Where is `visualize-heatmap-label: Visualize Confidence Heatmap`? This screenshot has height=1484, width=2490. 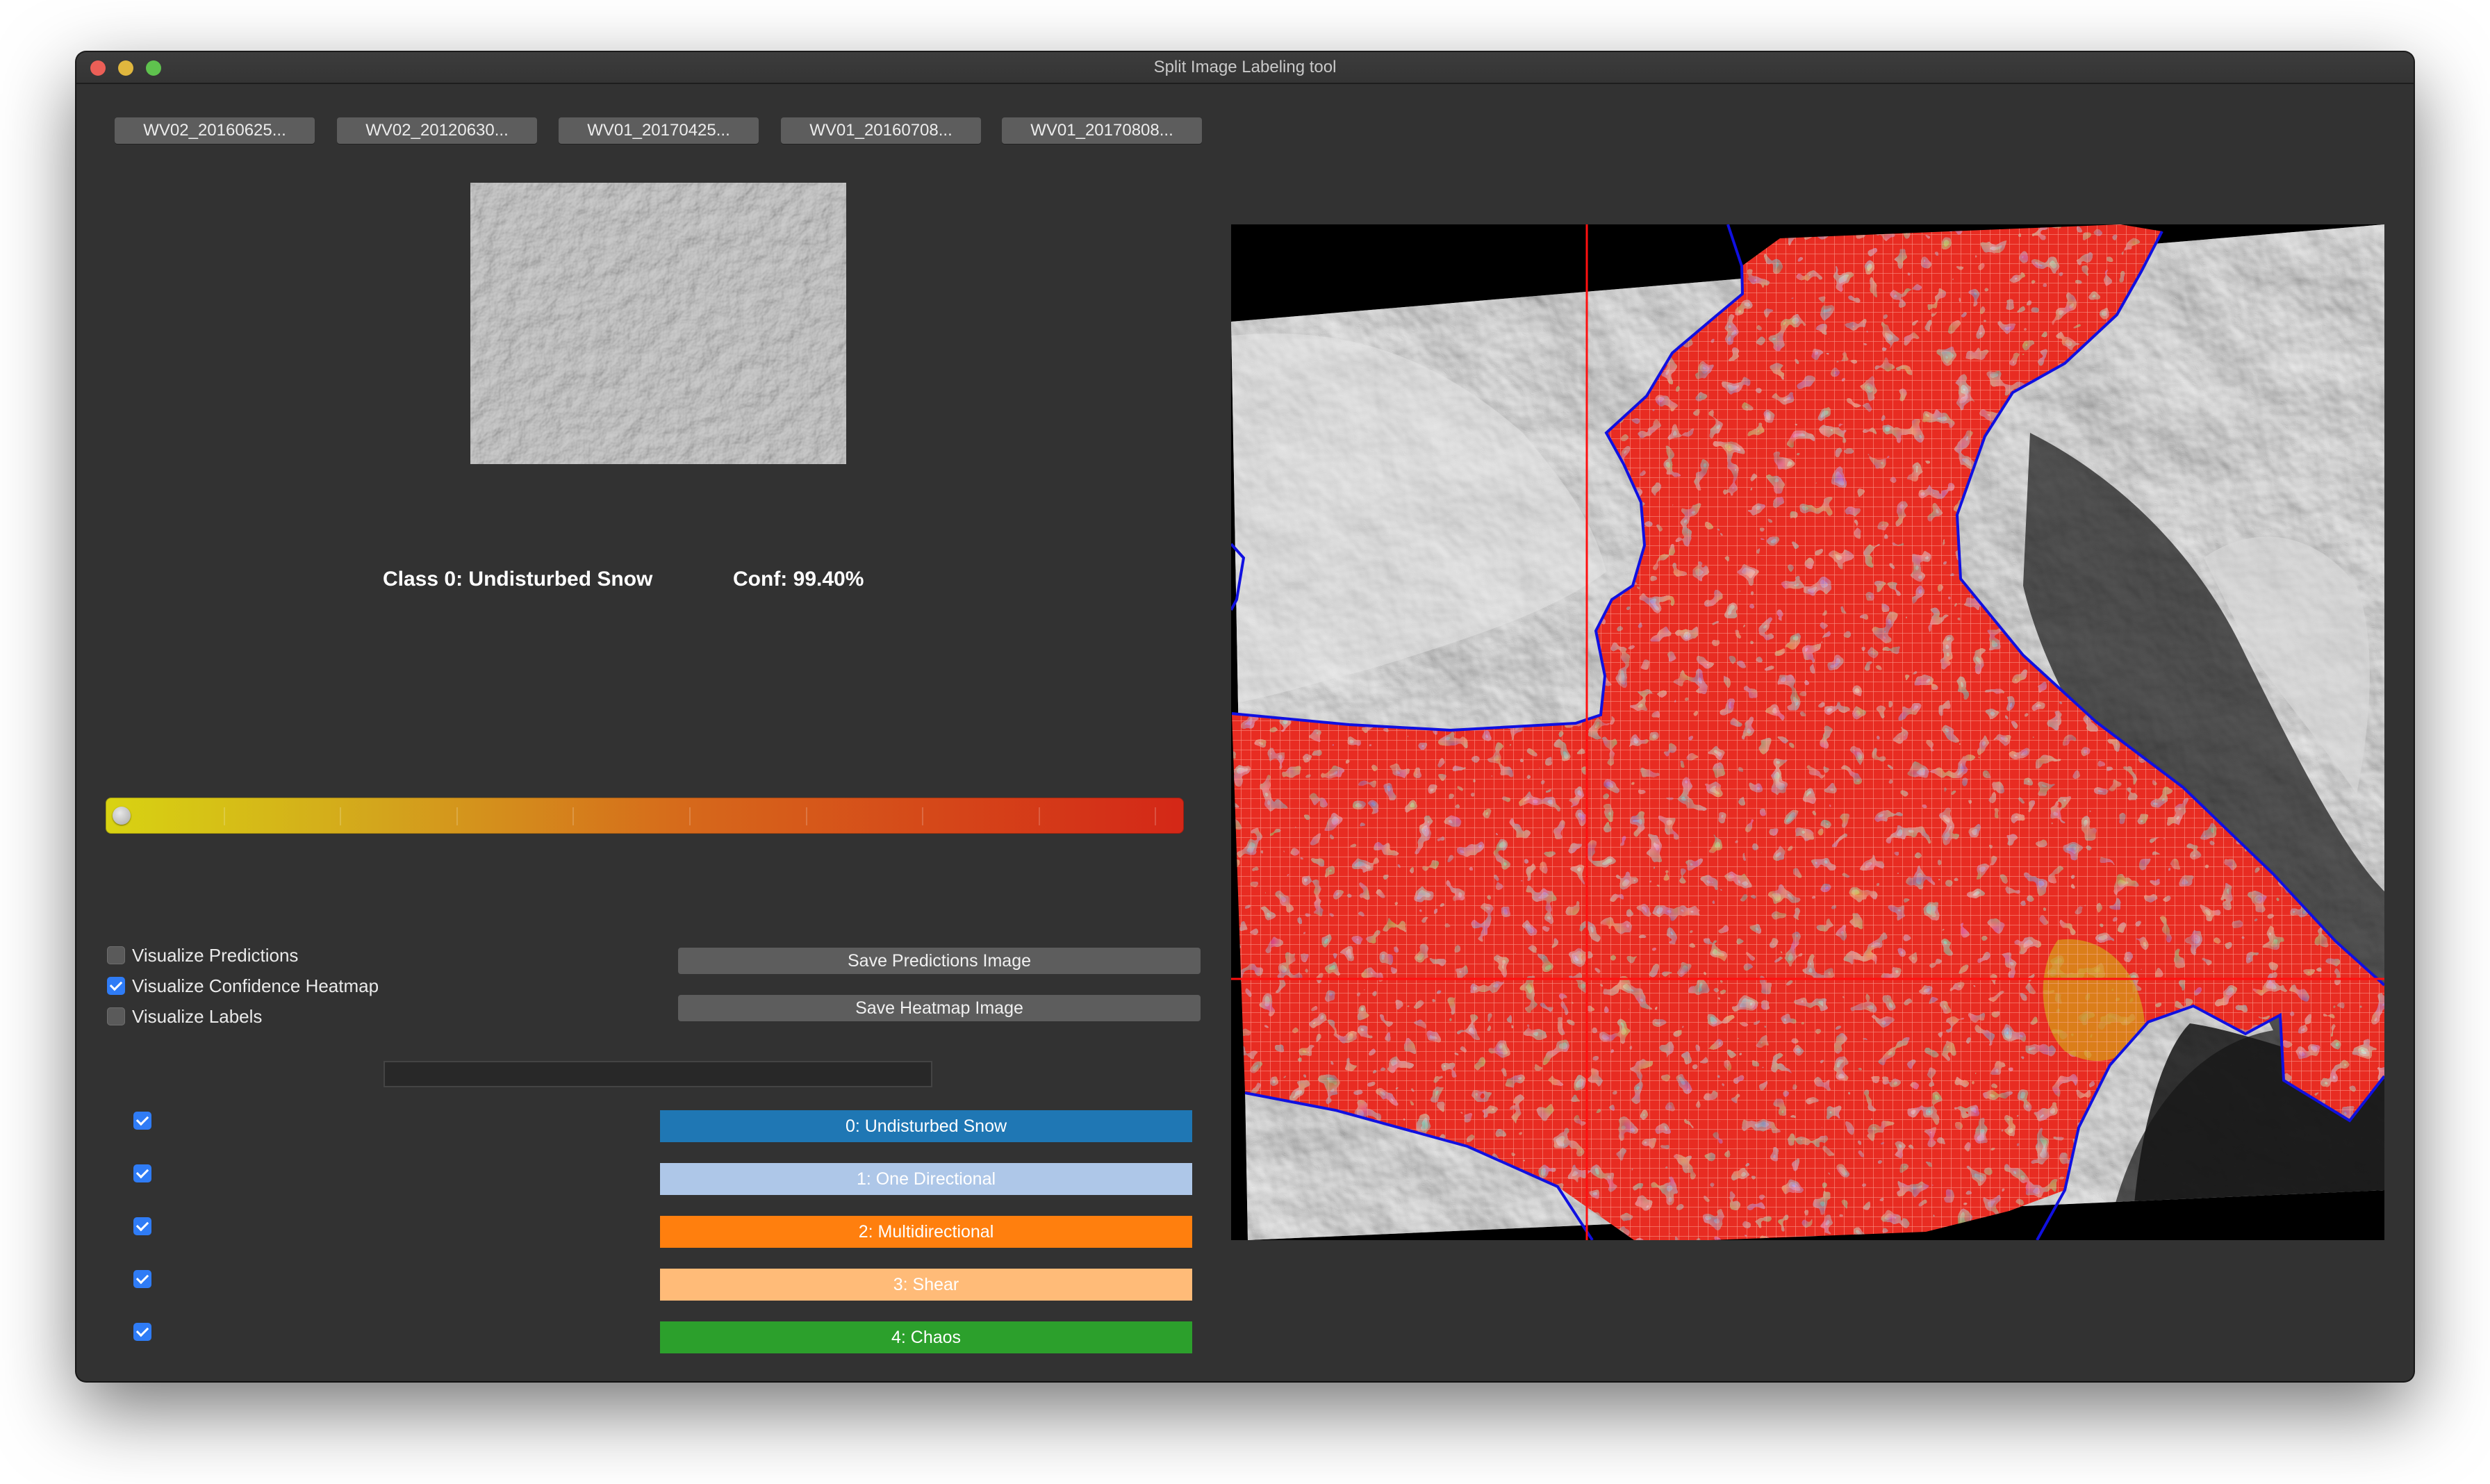 visualize-heatmap-label: Visualize Confidence Heatmap is located at coordinates (256, 986).